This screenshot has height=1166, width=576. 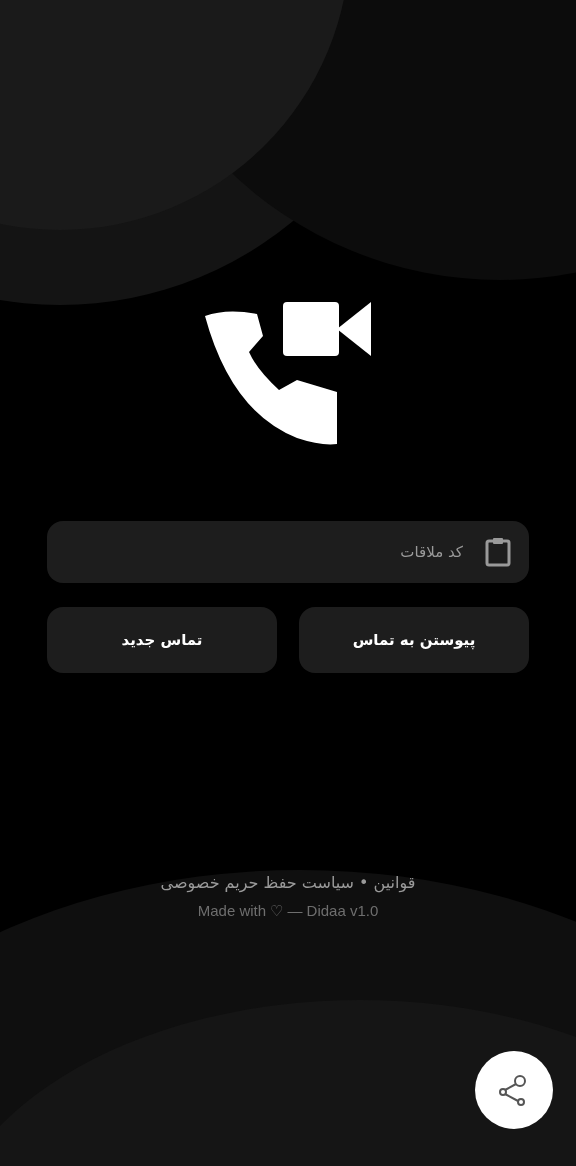 I want to click on clipboard-icon, so click(x=498, y=552).